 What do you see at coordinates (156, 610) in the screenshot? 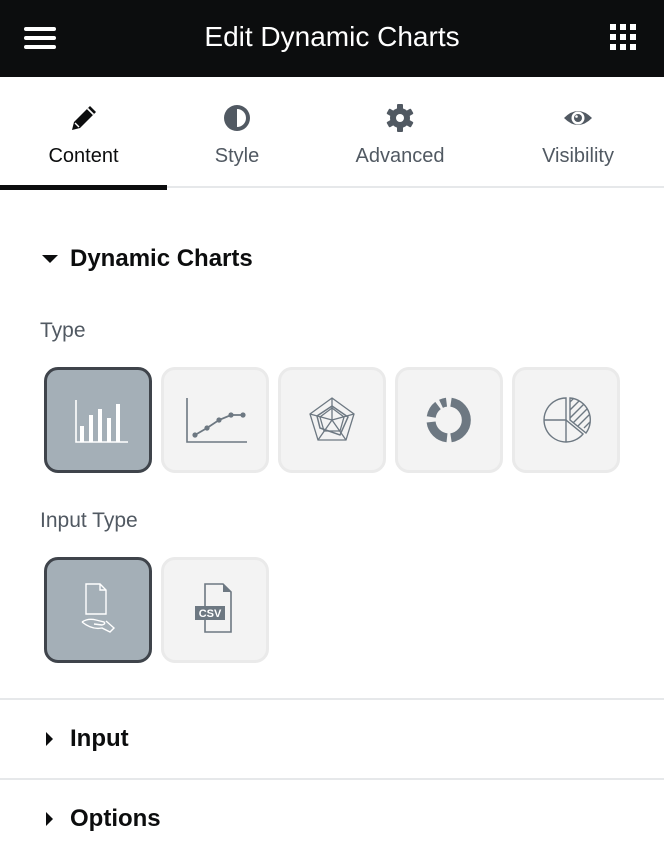
I see `input-type-choices: CSV` at bounding box center [156, 610].